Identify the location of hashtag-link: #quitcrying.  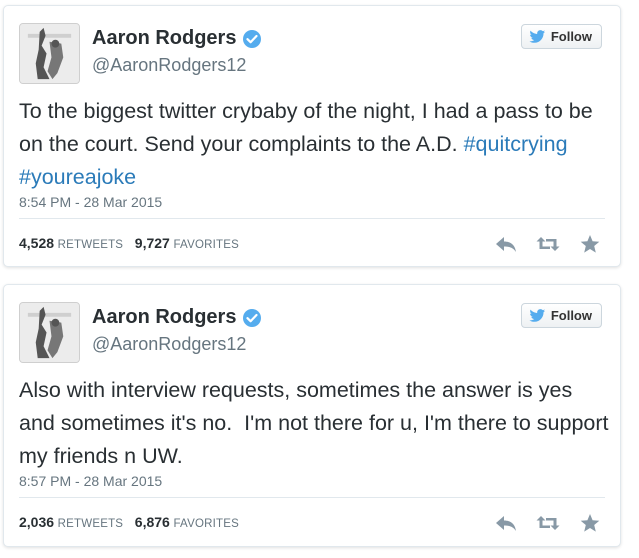
(516, 144).